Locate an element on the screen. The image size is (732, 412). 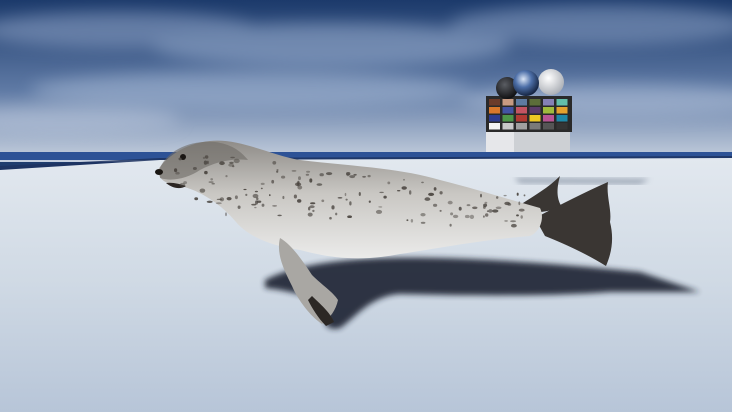
chrome-sphere is located at coordinates (526, 83).